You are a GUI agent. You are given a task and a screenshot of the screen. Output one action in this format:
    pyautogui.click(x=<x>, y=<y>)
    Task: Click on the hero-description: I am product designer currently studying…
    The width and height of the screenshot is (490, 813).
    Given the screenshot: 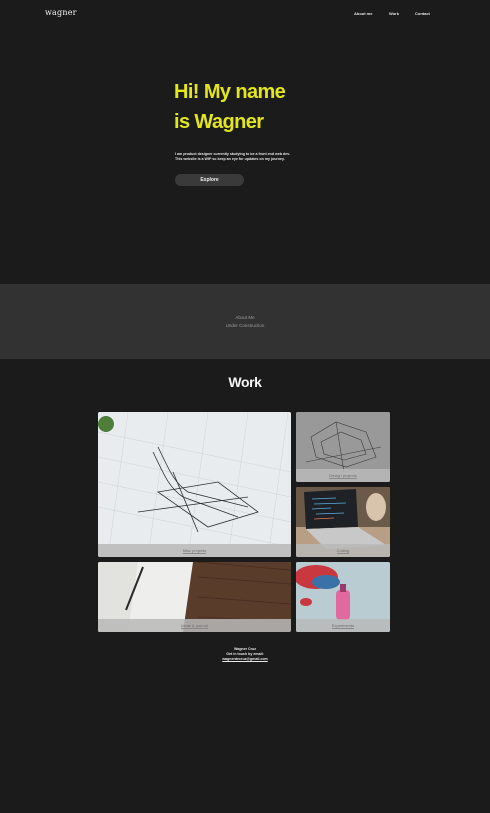 What is the action you would take?
    pyautogui.click(x=250, y=157)
    